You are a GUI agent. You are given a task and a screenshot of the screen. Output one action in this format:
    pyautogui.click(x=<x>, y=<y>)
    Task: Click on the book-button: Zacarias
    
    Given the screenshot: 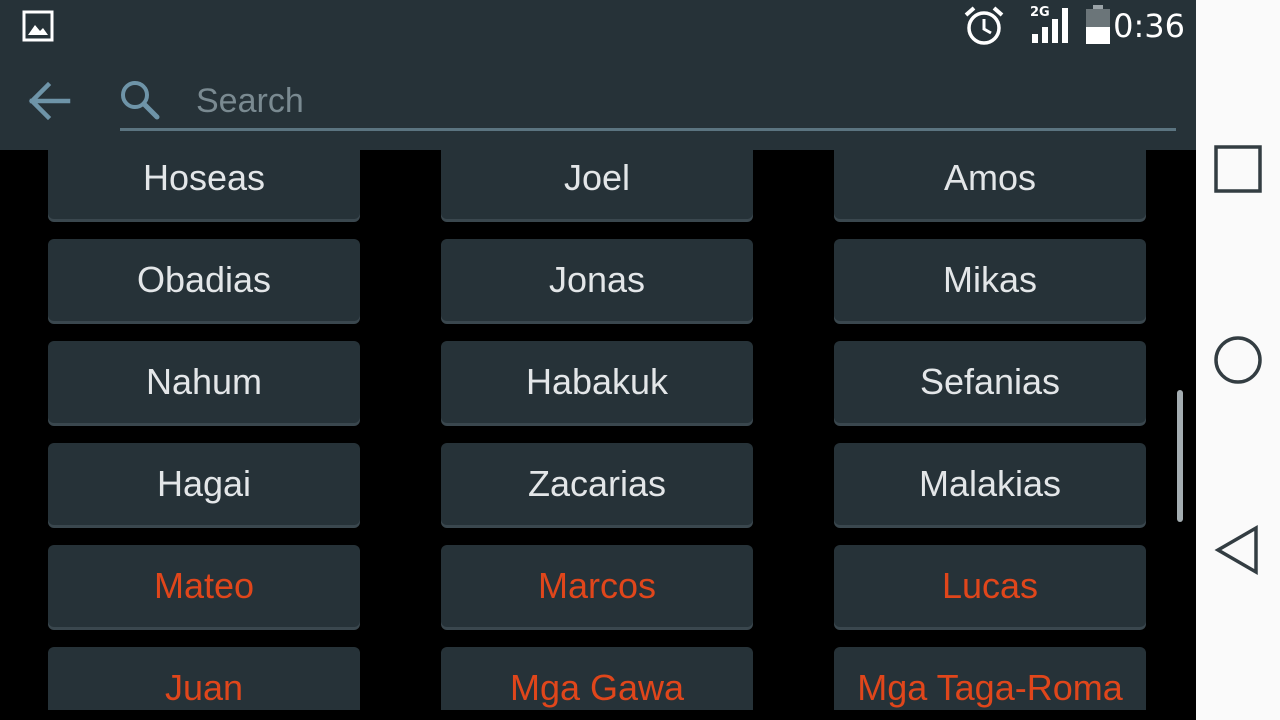 What is the action you would take?
    pyautogui.click(x=597, y=484)
    